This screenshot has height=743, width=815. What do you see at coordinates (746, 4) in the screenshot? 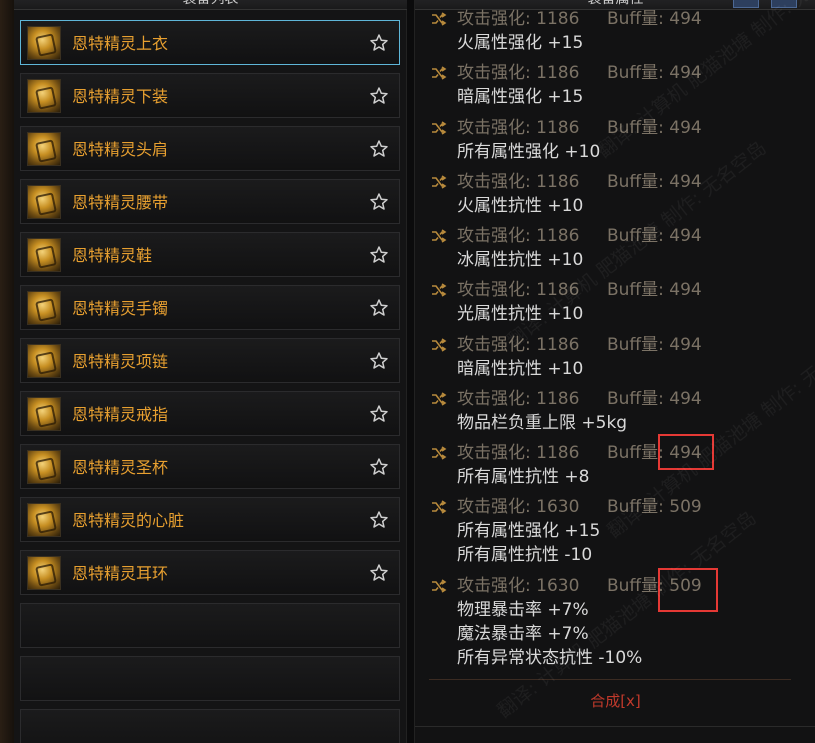
I see `list-view-button` at bounding box center [746, 4].